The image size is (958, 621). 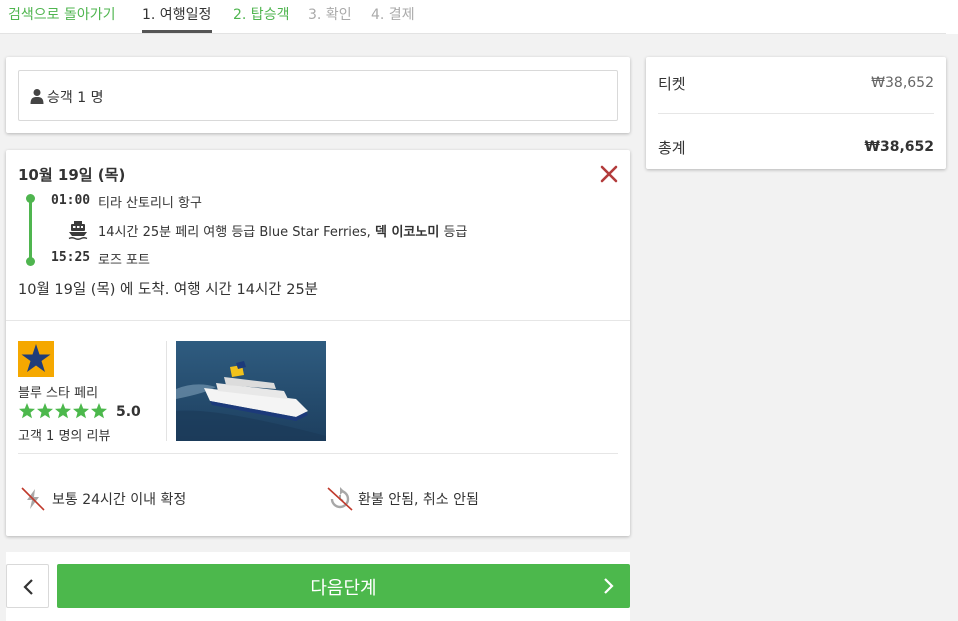 I want to click on passenger-card: 승객 1 명, so click(x=318, y=95).